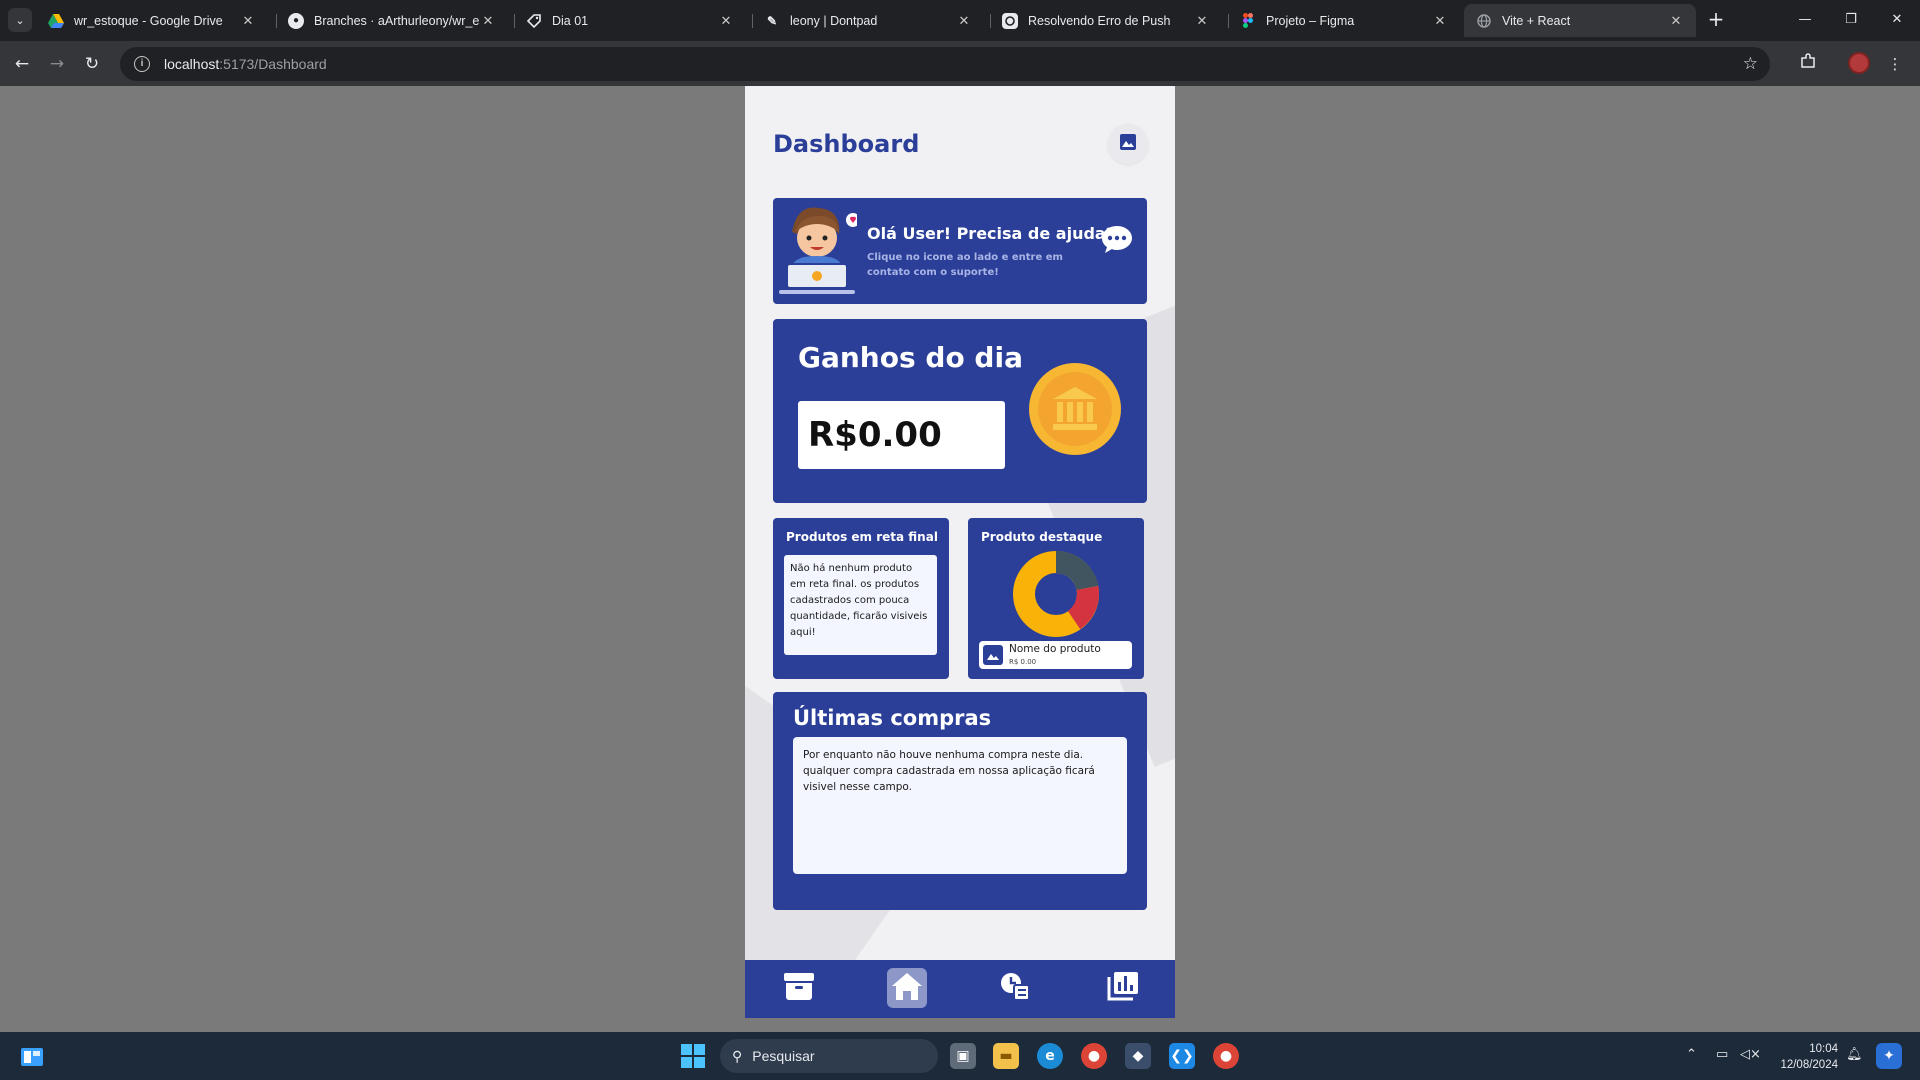  I want to click on nav-reports-button, so click(1123, 988).